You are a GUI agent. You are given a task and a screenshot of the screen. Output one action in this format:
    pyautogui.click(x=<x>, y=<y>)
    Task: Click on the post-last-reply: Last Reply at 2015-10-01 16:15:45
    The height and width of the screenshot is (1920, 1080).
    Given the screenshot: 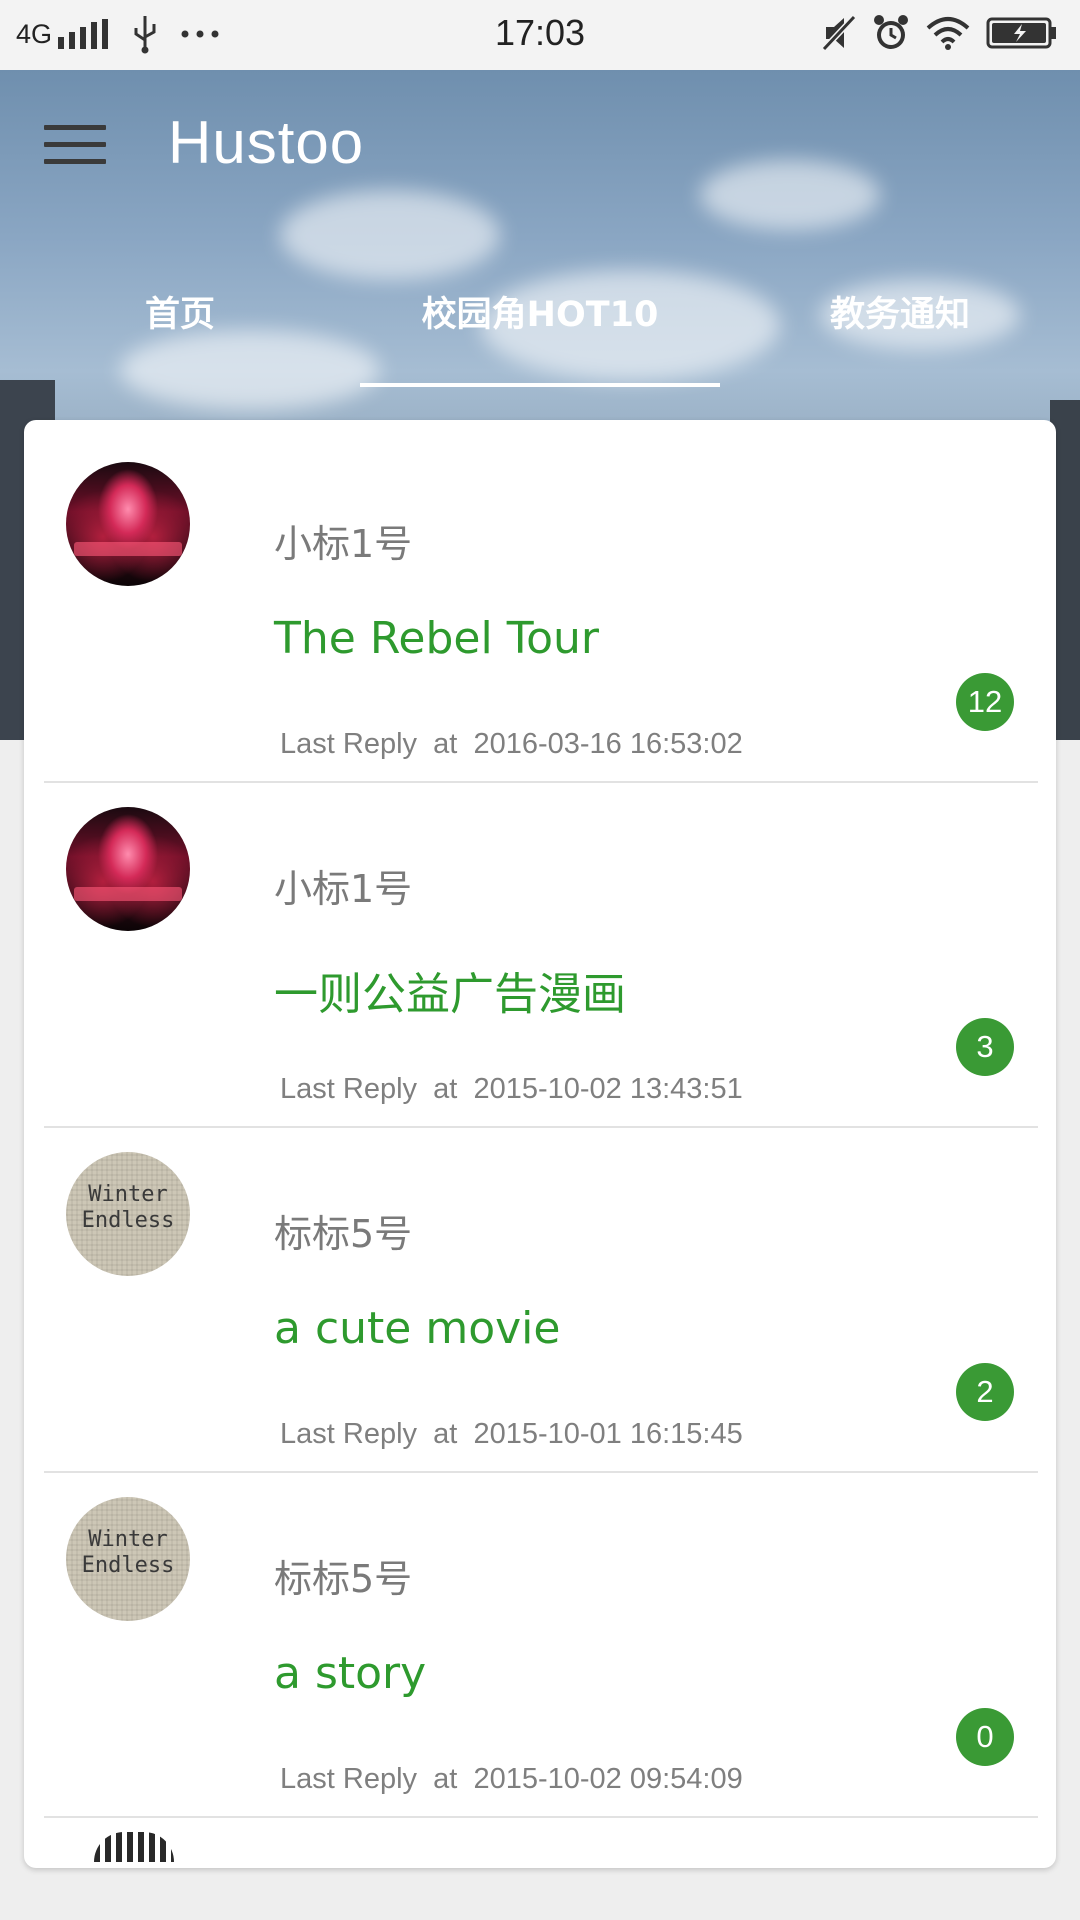 What is the action you would take?
    pyautogui.click(x=511, y=1434)
    